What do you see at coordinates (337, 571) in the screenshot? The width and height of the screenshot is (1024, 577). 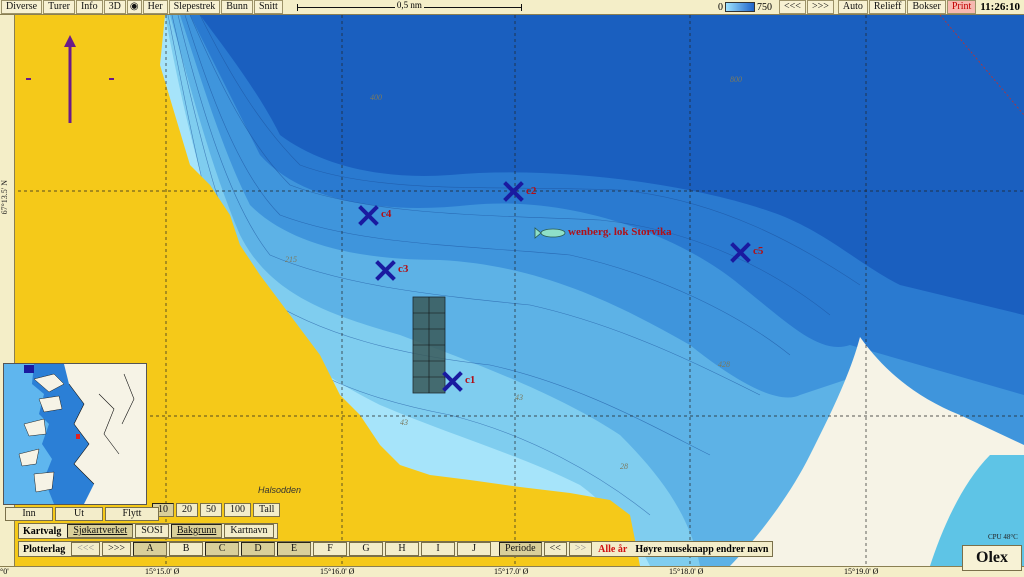 I see `longitude-label: 15°16.0' Ø` at bounding box center [337, 571].